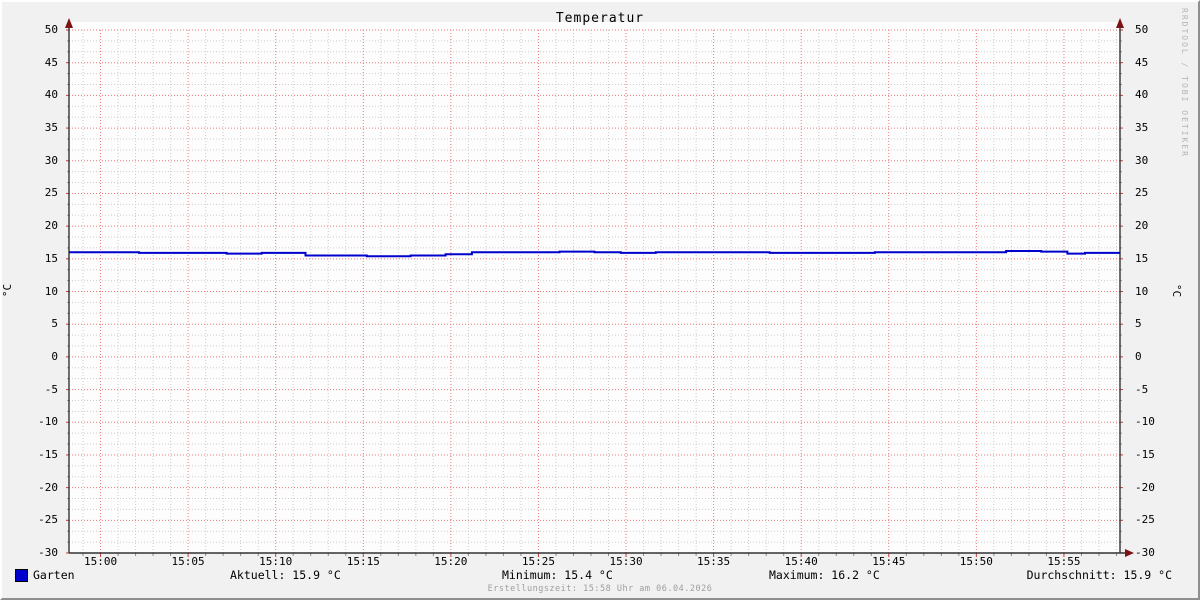  Describe the element at coordinates (51, 193) in the screenshot. I see `y-tick-label-left: 25` at that location.